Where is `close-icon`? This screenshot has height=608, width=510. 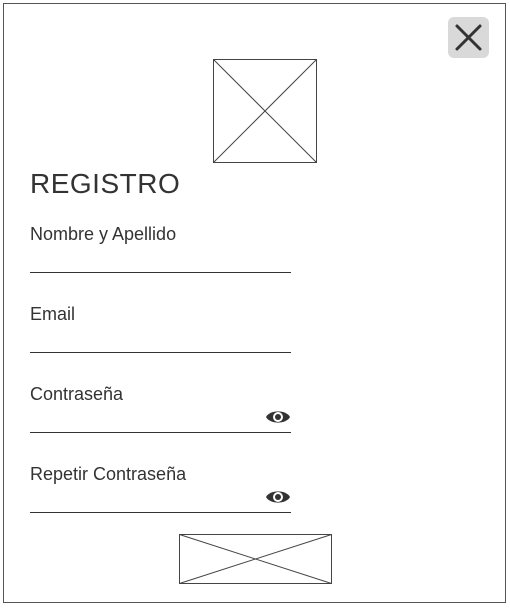
close-icon is located at coordinates (468, 37).